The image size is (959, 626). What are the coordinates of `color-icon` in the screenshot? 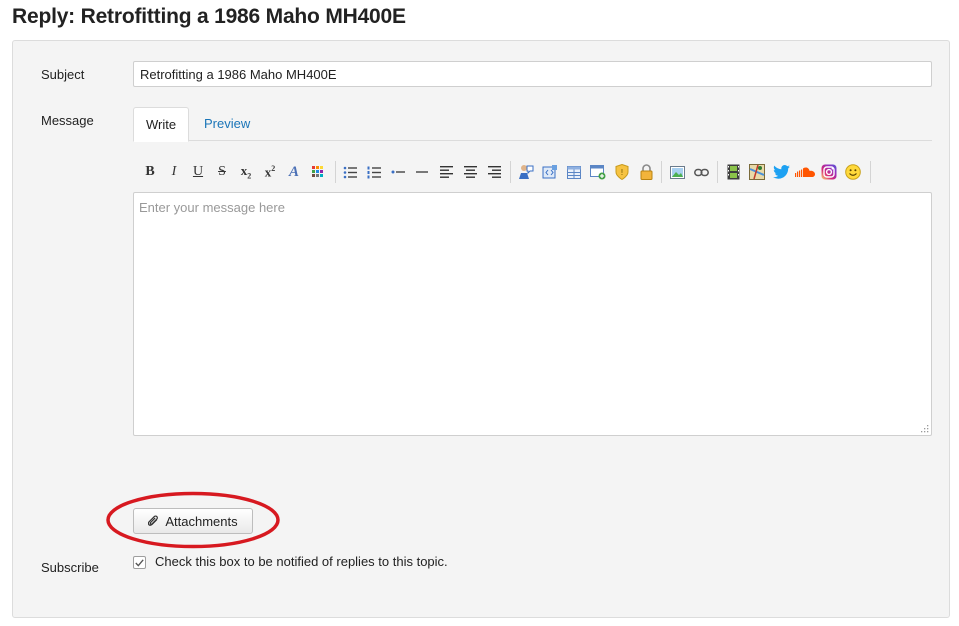 It's located at (318, 172).